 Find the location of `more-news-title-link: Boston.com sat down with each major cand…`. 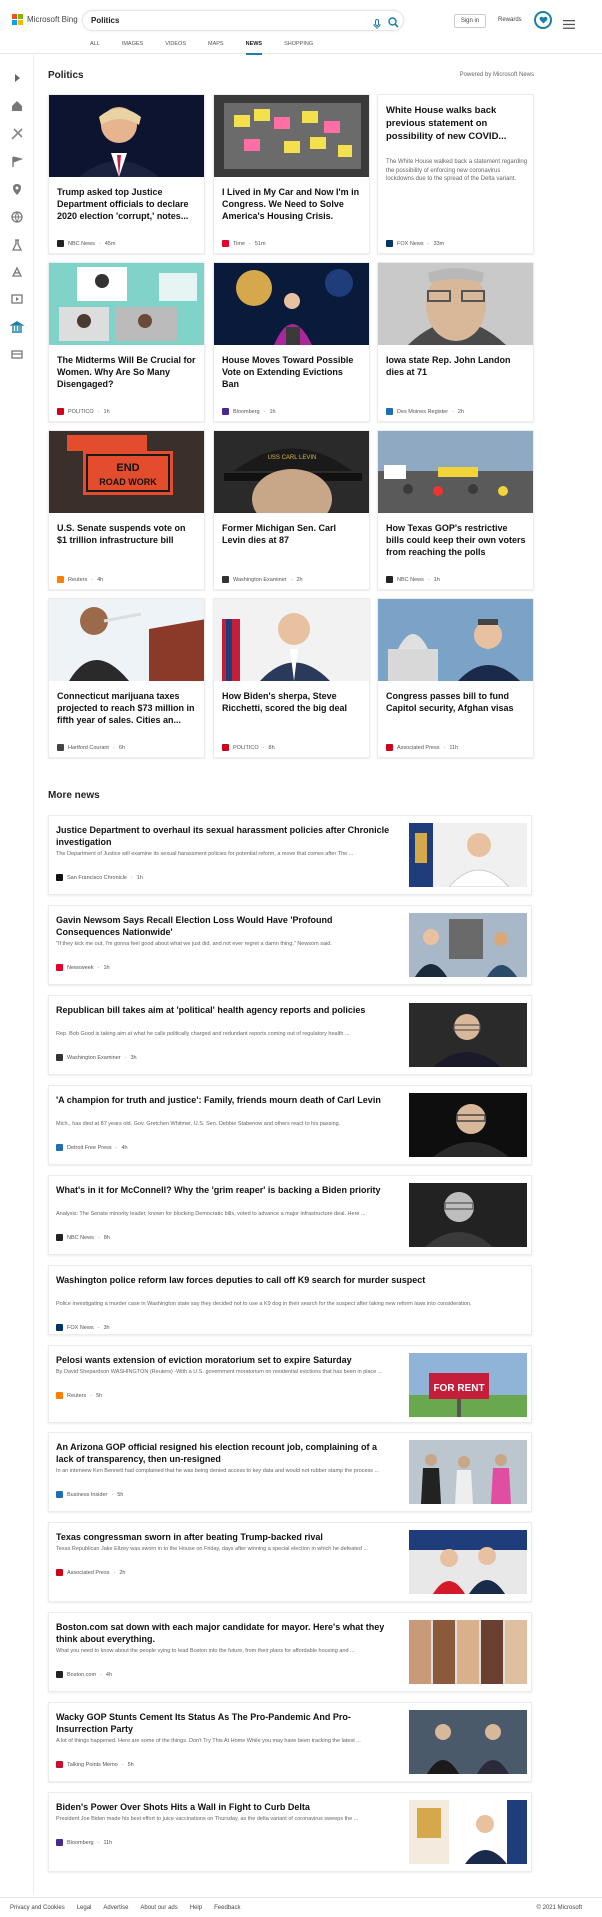

more-news-title-link: Boston.com sat down with each major cand… is located at coordinates (226, 1633).